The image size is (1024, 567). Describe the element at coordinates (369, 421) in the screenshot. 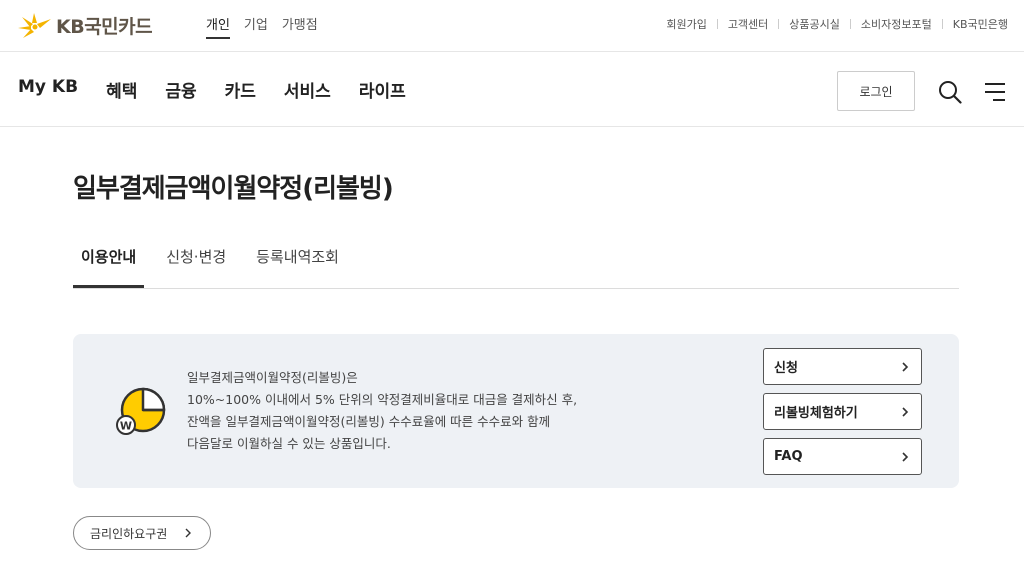

I see `description-line: 잔액을 일부결제금액이월약정(리볼빙) 수수료율에 따른 수수료와 함께` at that location.